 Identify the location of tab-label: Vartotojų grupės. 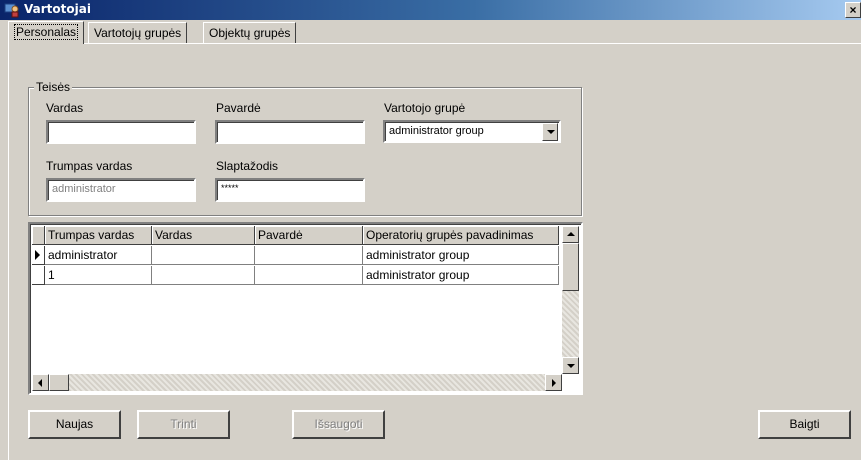
(138, 33).